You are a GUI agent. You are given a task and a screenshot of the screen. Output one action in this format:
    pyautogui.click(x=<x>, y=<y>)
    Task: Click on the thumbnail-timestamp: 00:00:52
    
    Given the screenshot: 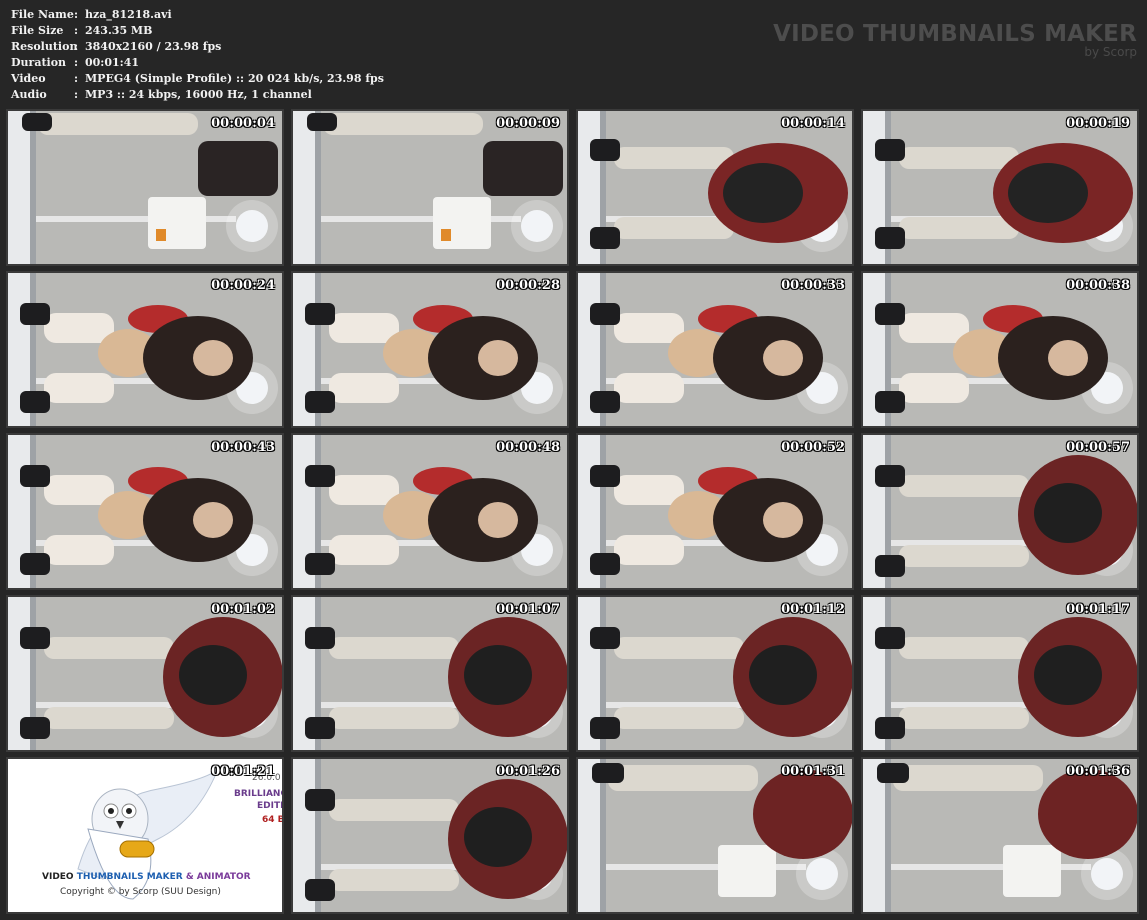 What is the action you would take?
    pyautogui.click(x=813, y=447)
    